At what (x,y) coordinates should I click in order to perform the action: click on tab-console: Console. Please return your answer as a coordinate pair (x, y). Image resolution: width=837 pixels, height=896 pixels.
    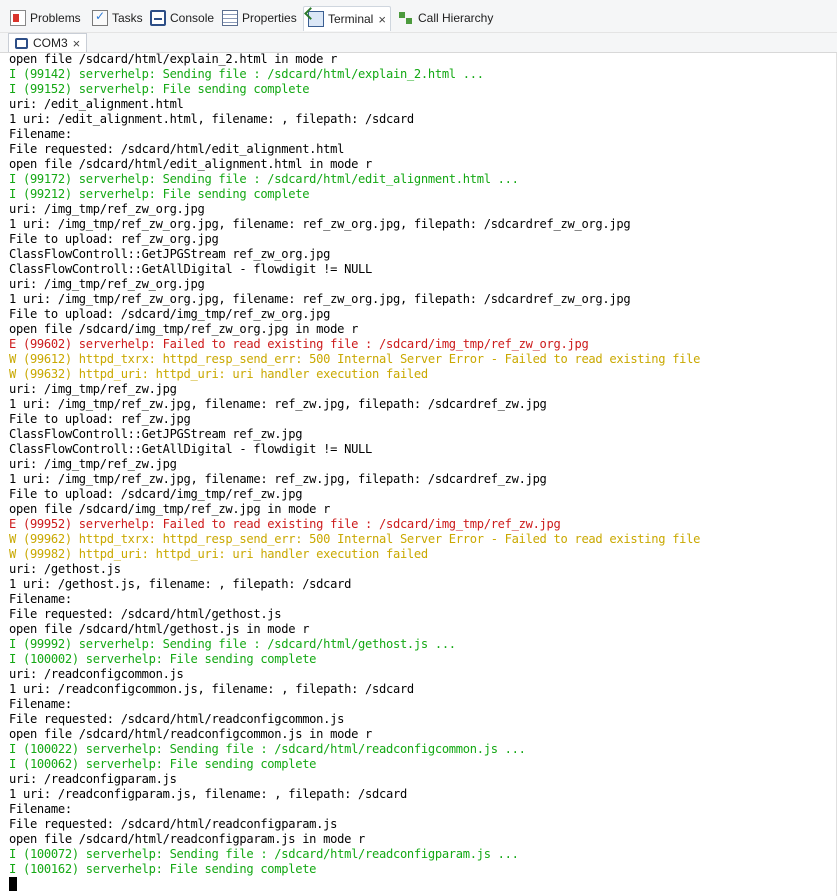
    Looking at the image, I should click on (182, 18).